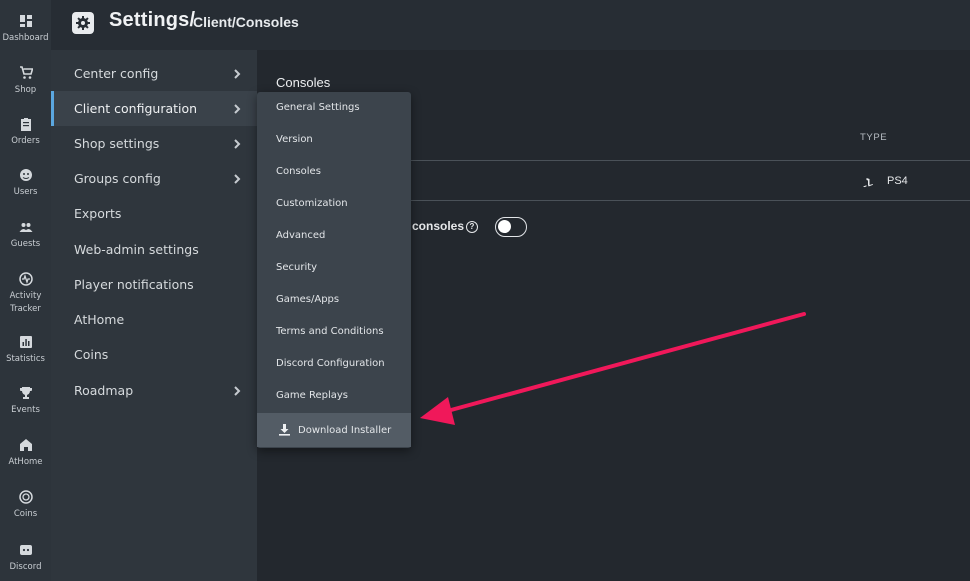 Image resolution: width=970 pixels, height=581 pixels. What do you see at coordinates (312, 203) in the screenshot?
I see `dropdown-item-label: Customization` at bounding box center [312, 203].